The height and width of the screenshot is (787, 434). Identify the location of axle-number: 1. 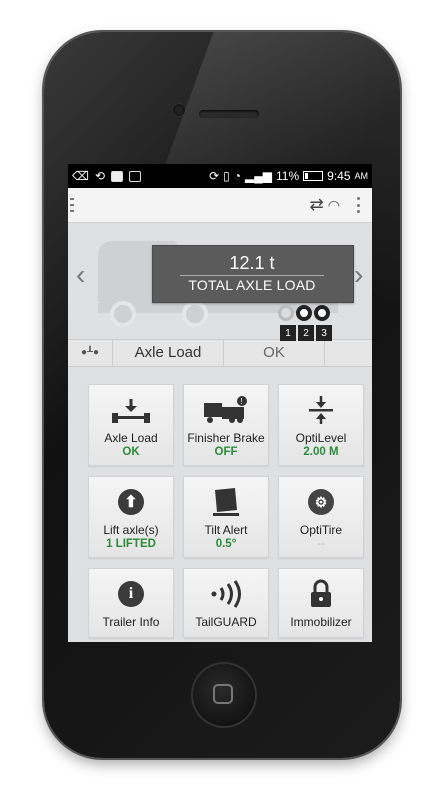
(288, 333).